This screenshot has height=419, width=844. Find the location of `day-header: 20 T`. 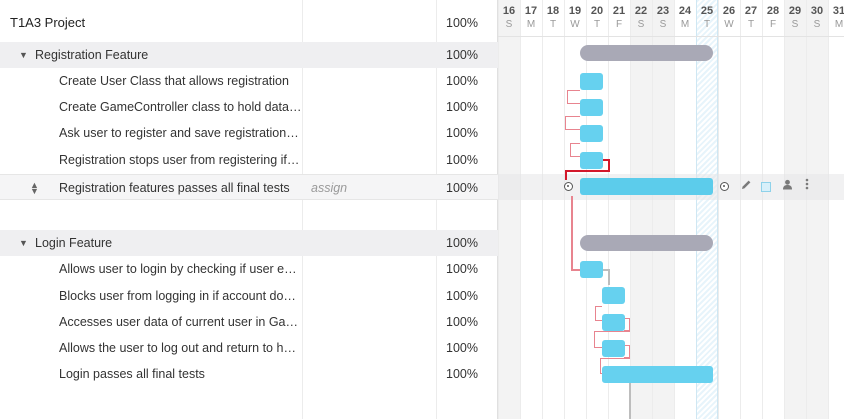

day-header: 20 T is located at coordinates (597, 18).